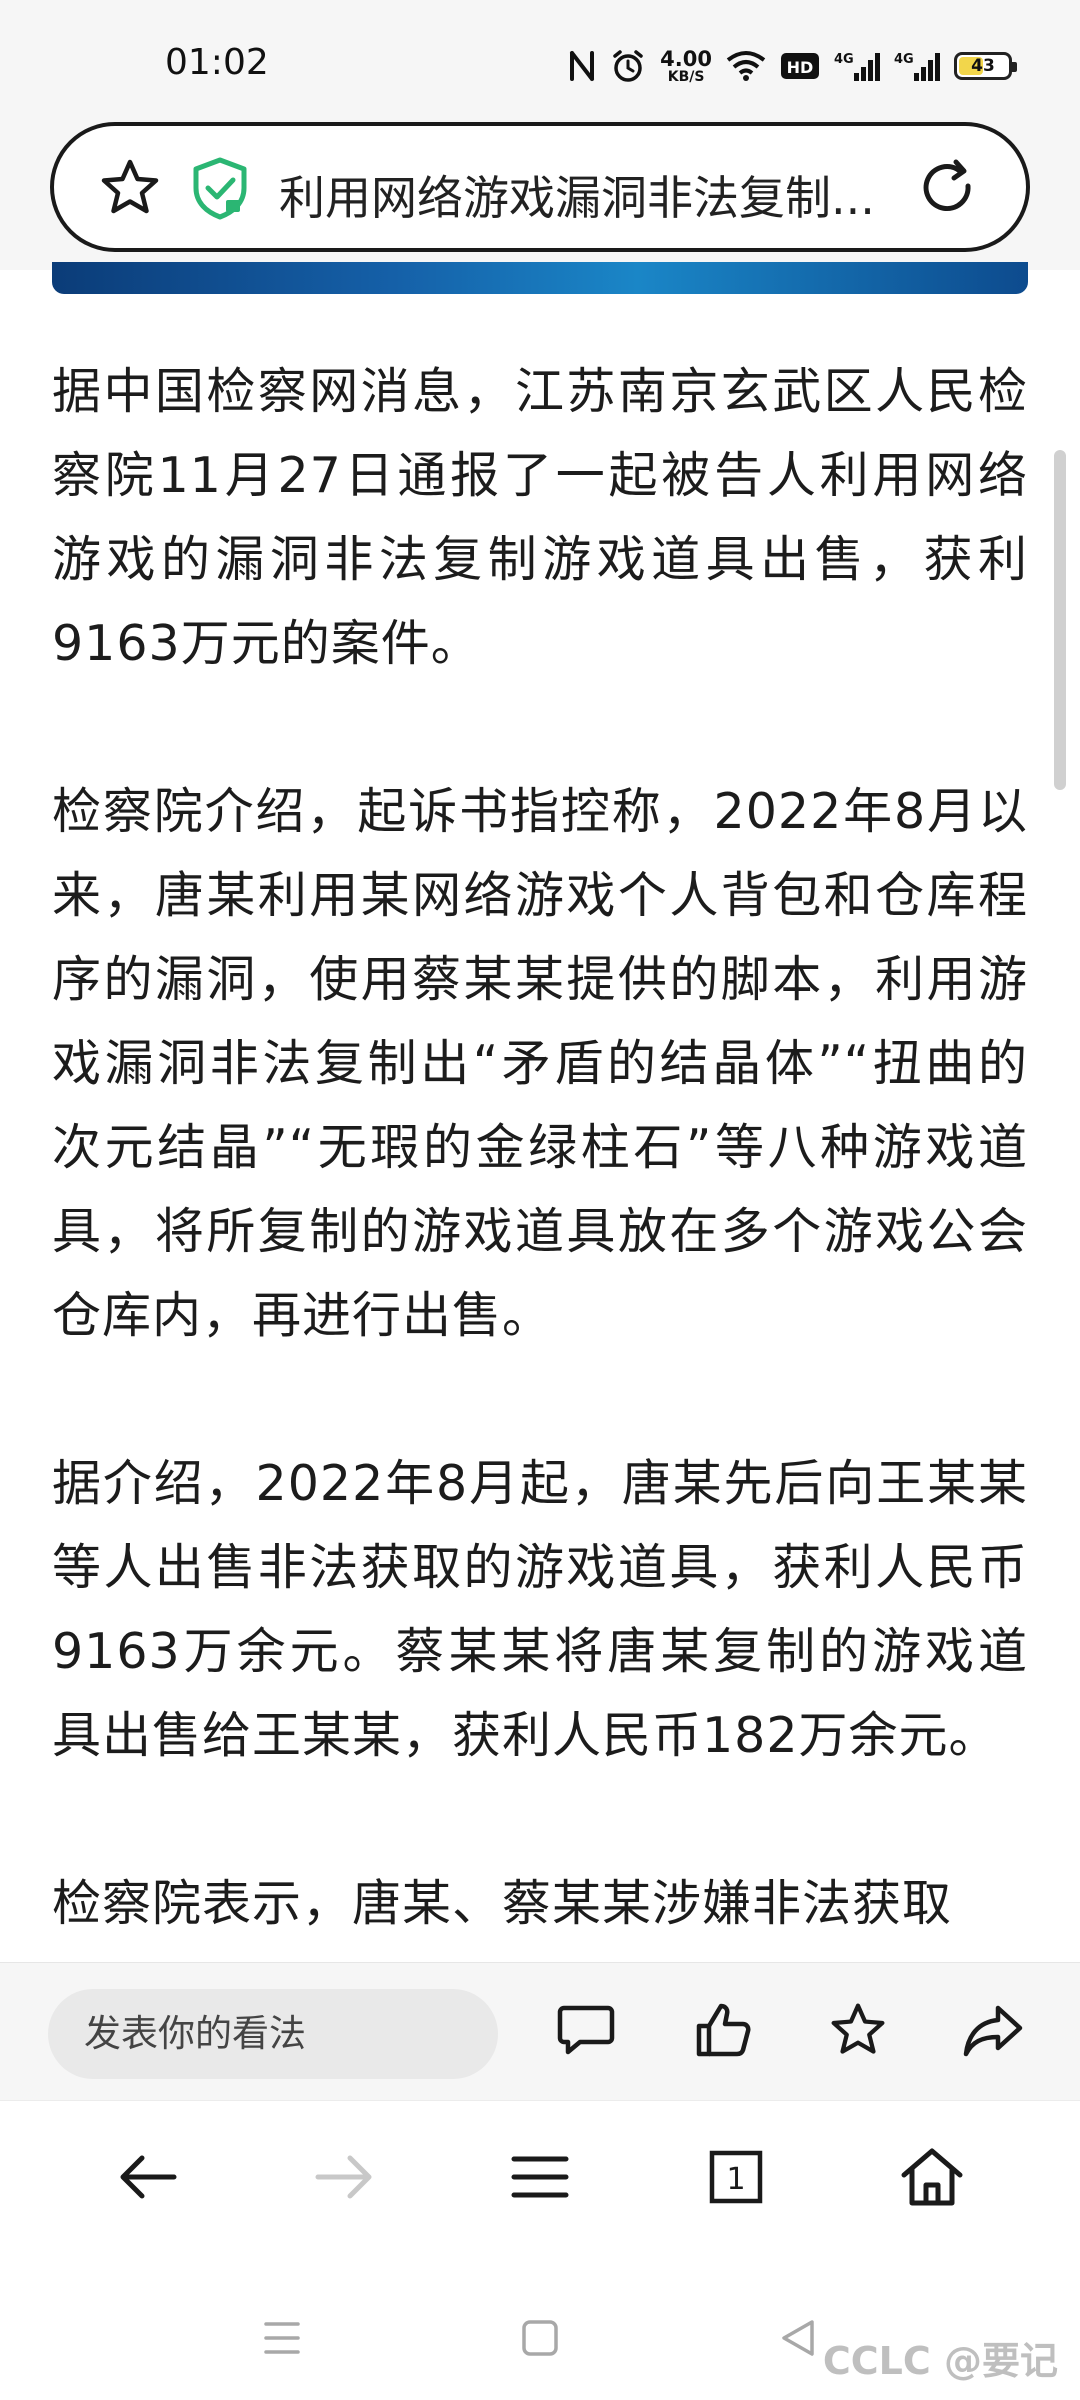  Describe the element at coordinates (858, 2030) in the screenshot. I see `favorite-star-icon` at that location.